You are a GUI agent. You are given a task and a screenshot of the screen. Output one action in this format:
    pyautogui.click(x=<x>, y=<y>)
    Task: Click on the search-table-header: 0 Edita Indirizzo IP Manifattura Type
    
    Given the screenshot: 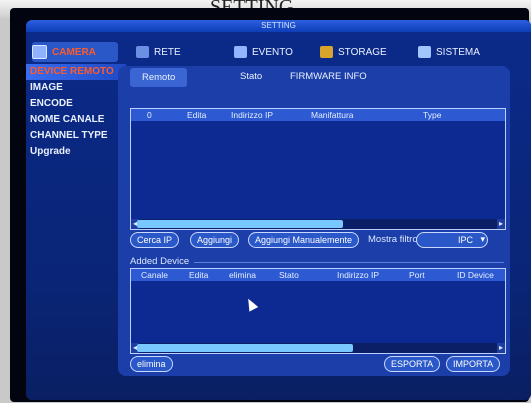 What is the action you would take?
    pyautogui.click(x=318, y=115)
    